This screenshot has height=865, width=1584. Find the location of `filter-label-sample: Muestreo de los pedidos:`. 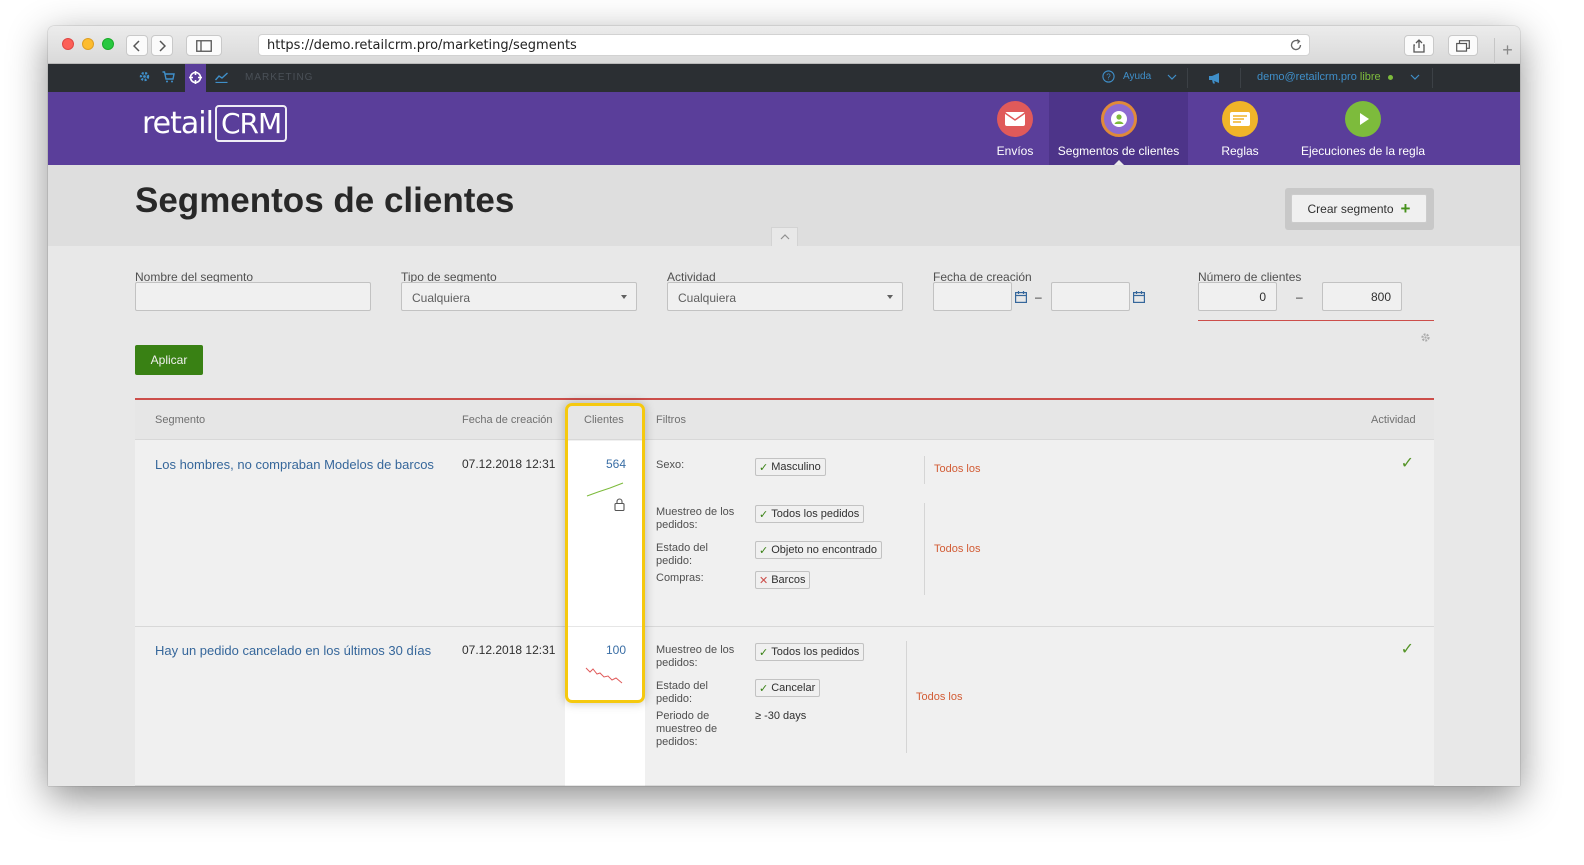

filter-label-sample: Muestreo de los pedidos: is located at coordinates (695, 656).